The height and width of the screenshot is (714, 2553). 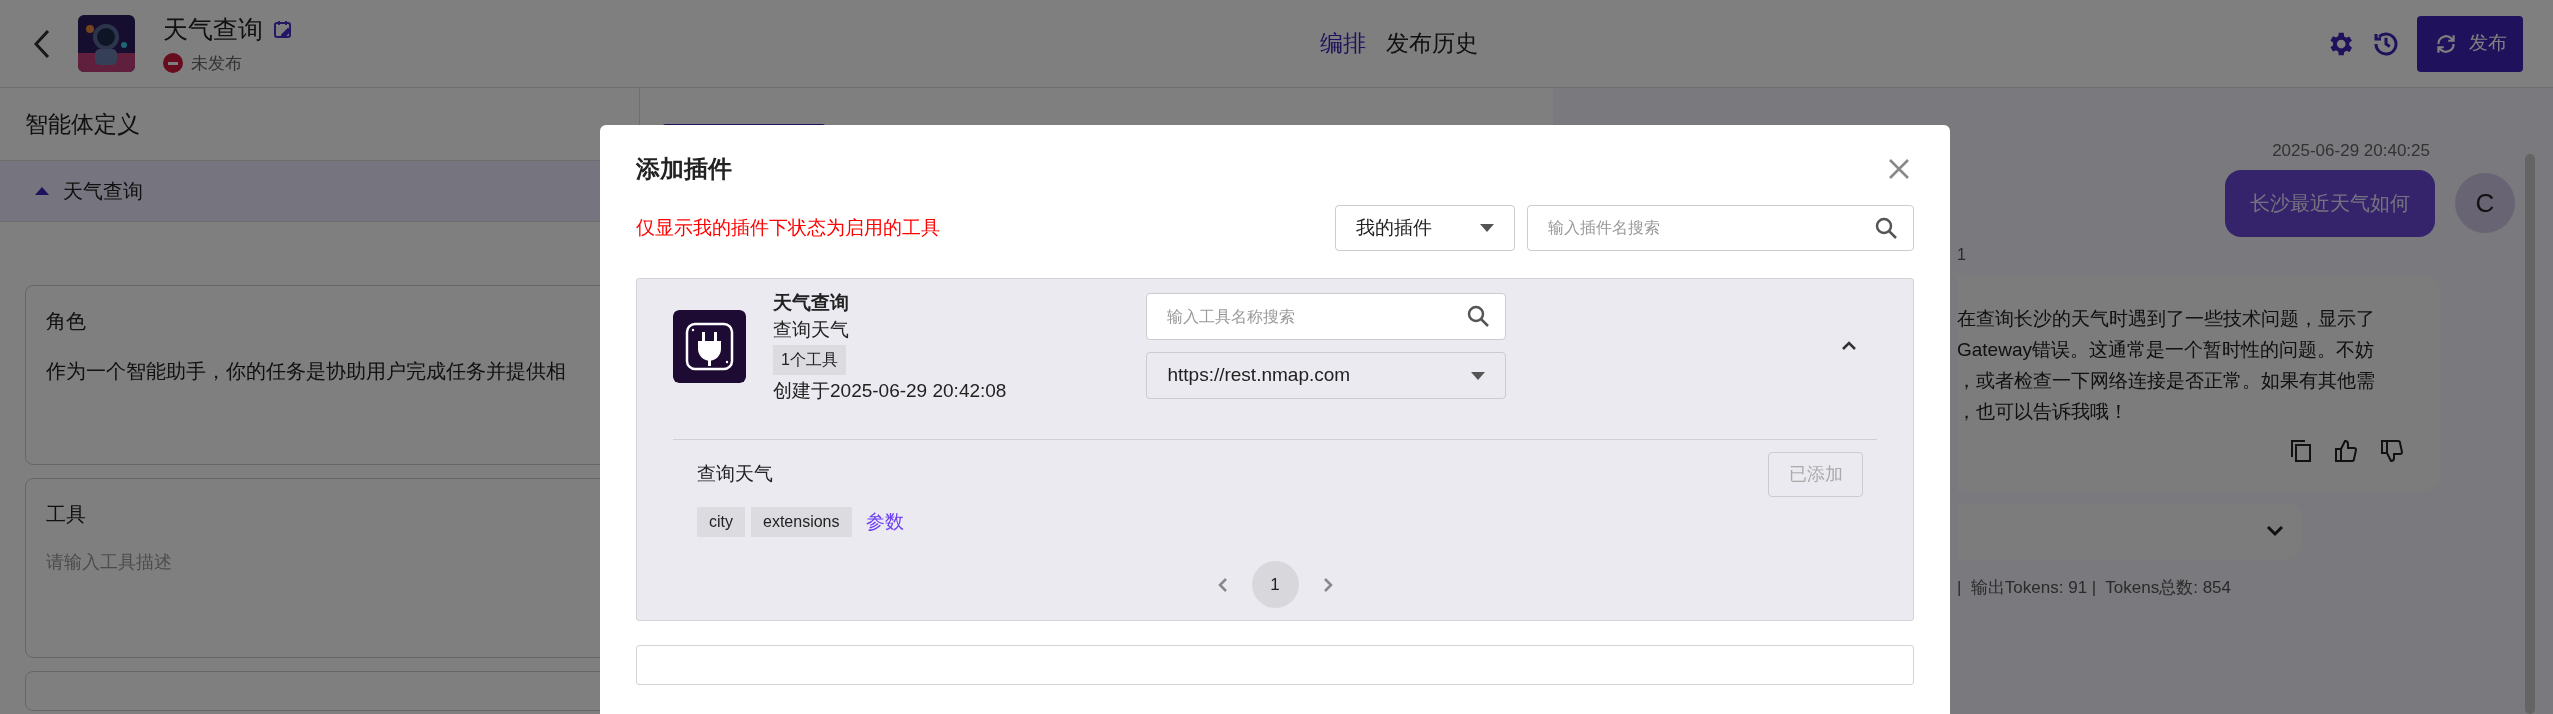 I want to click on card-text: 作为一个智能助手，你的任务是协助用户完成任务并提供相, so click(x=306, y=371).